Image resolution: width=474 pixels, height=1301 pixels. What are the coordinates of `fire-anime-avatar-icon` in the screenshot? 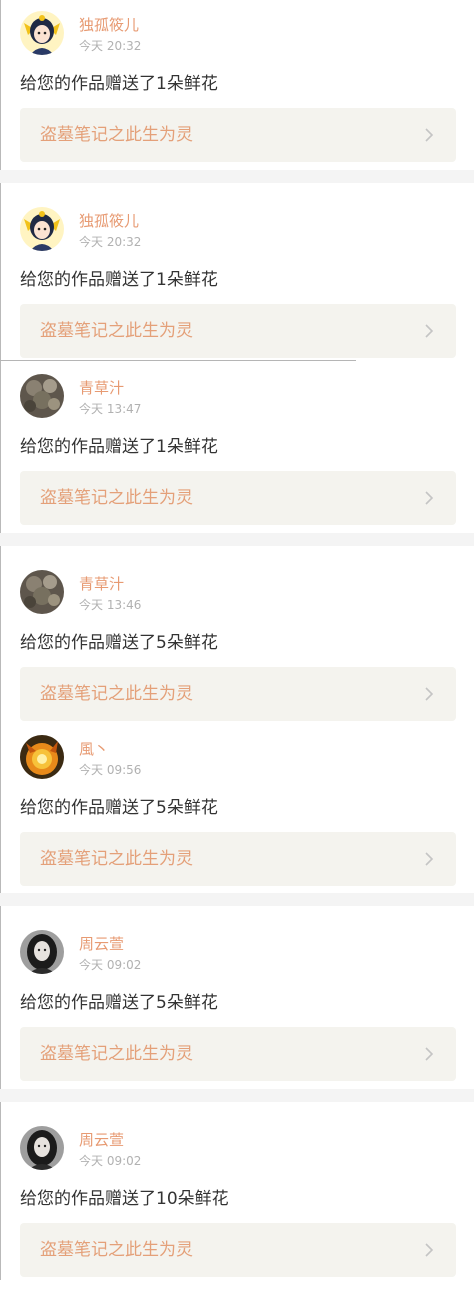 It's located at (42, 757).